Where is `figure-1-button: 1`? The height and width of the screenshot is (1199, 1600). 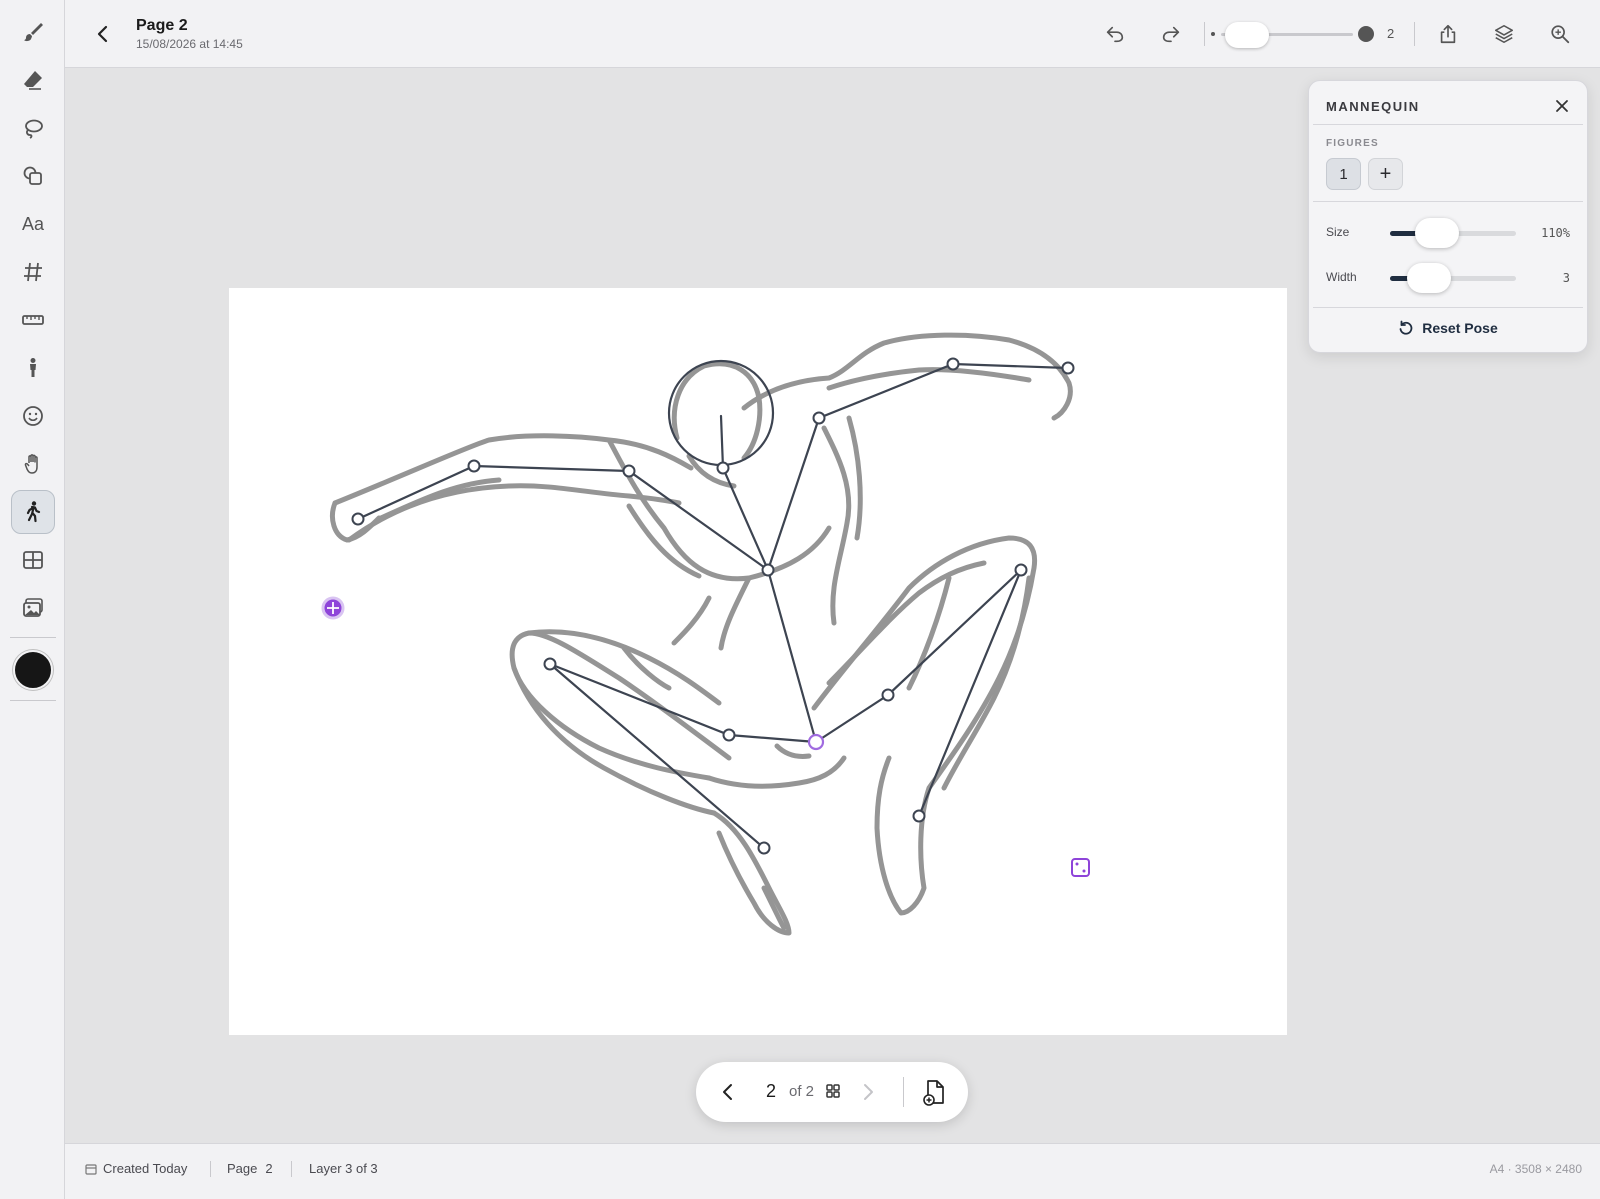
figure-1-button: 1 is located at coordinates (1343, 174).